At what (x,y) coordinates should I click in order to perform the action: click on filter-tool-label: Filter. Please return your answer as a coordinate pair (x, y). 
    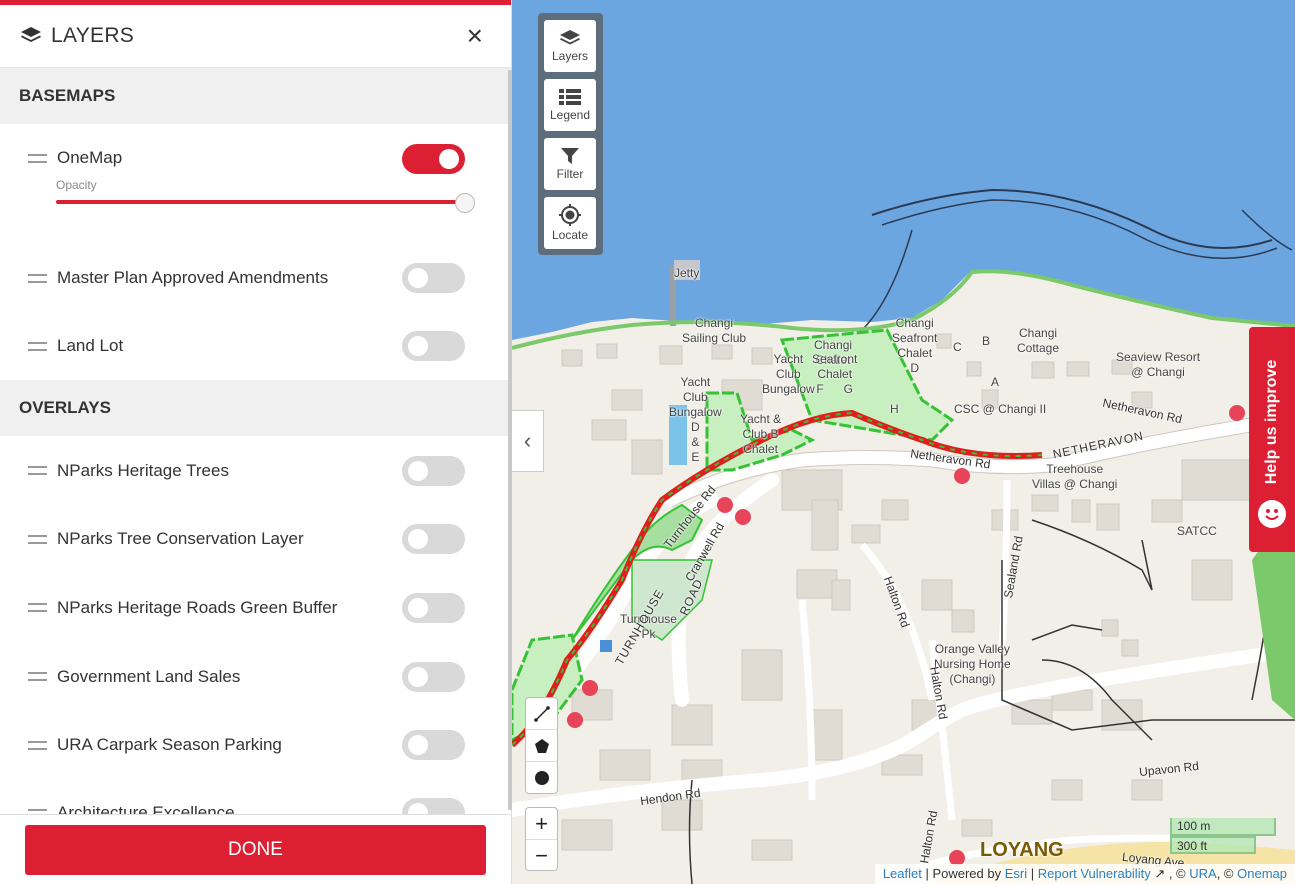
    Looking at the image, I should click on (570, 174).